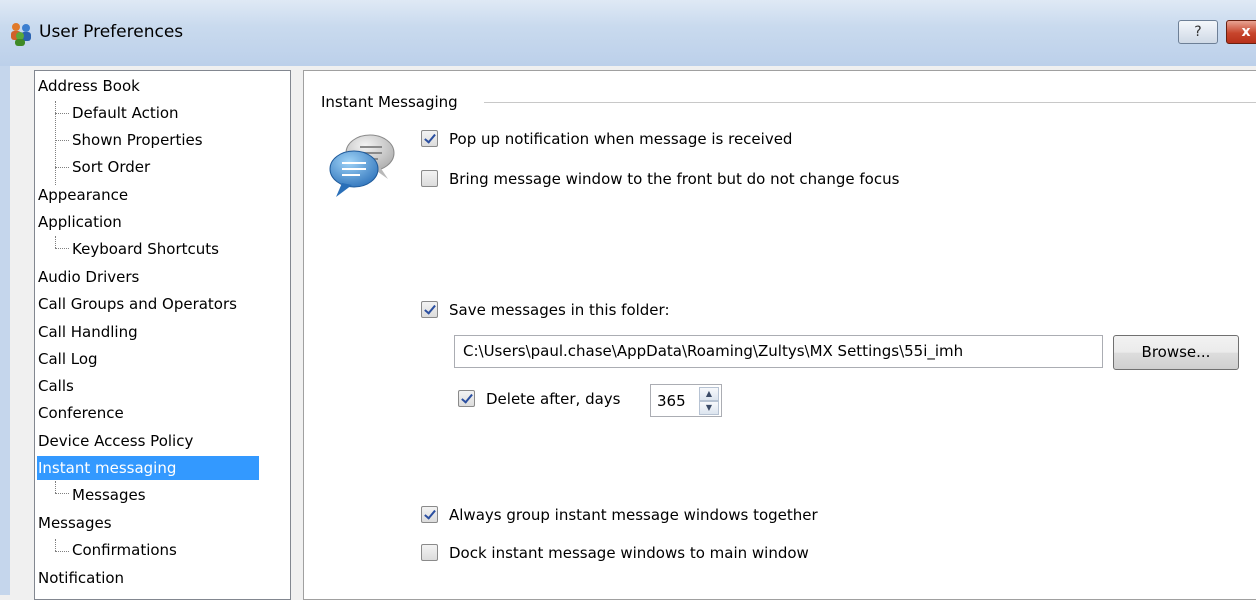 The width and height of the screenshot is (1256, 600). I want to click on delete-after-label: Delete after, days, so click(553, 399).